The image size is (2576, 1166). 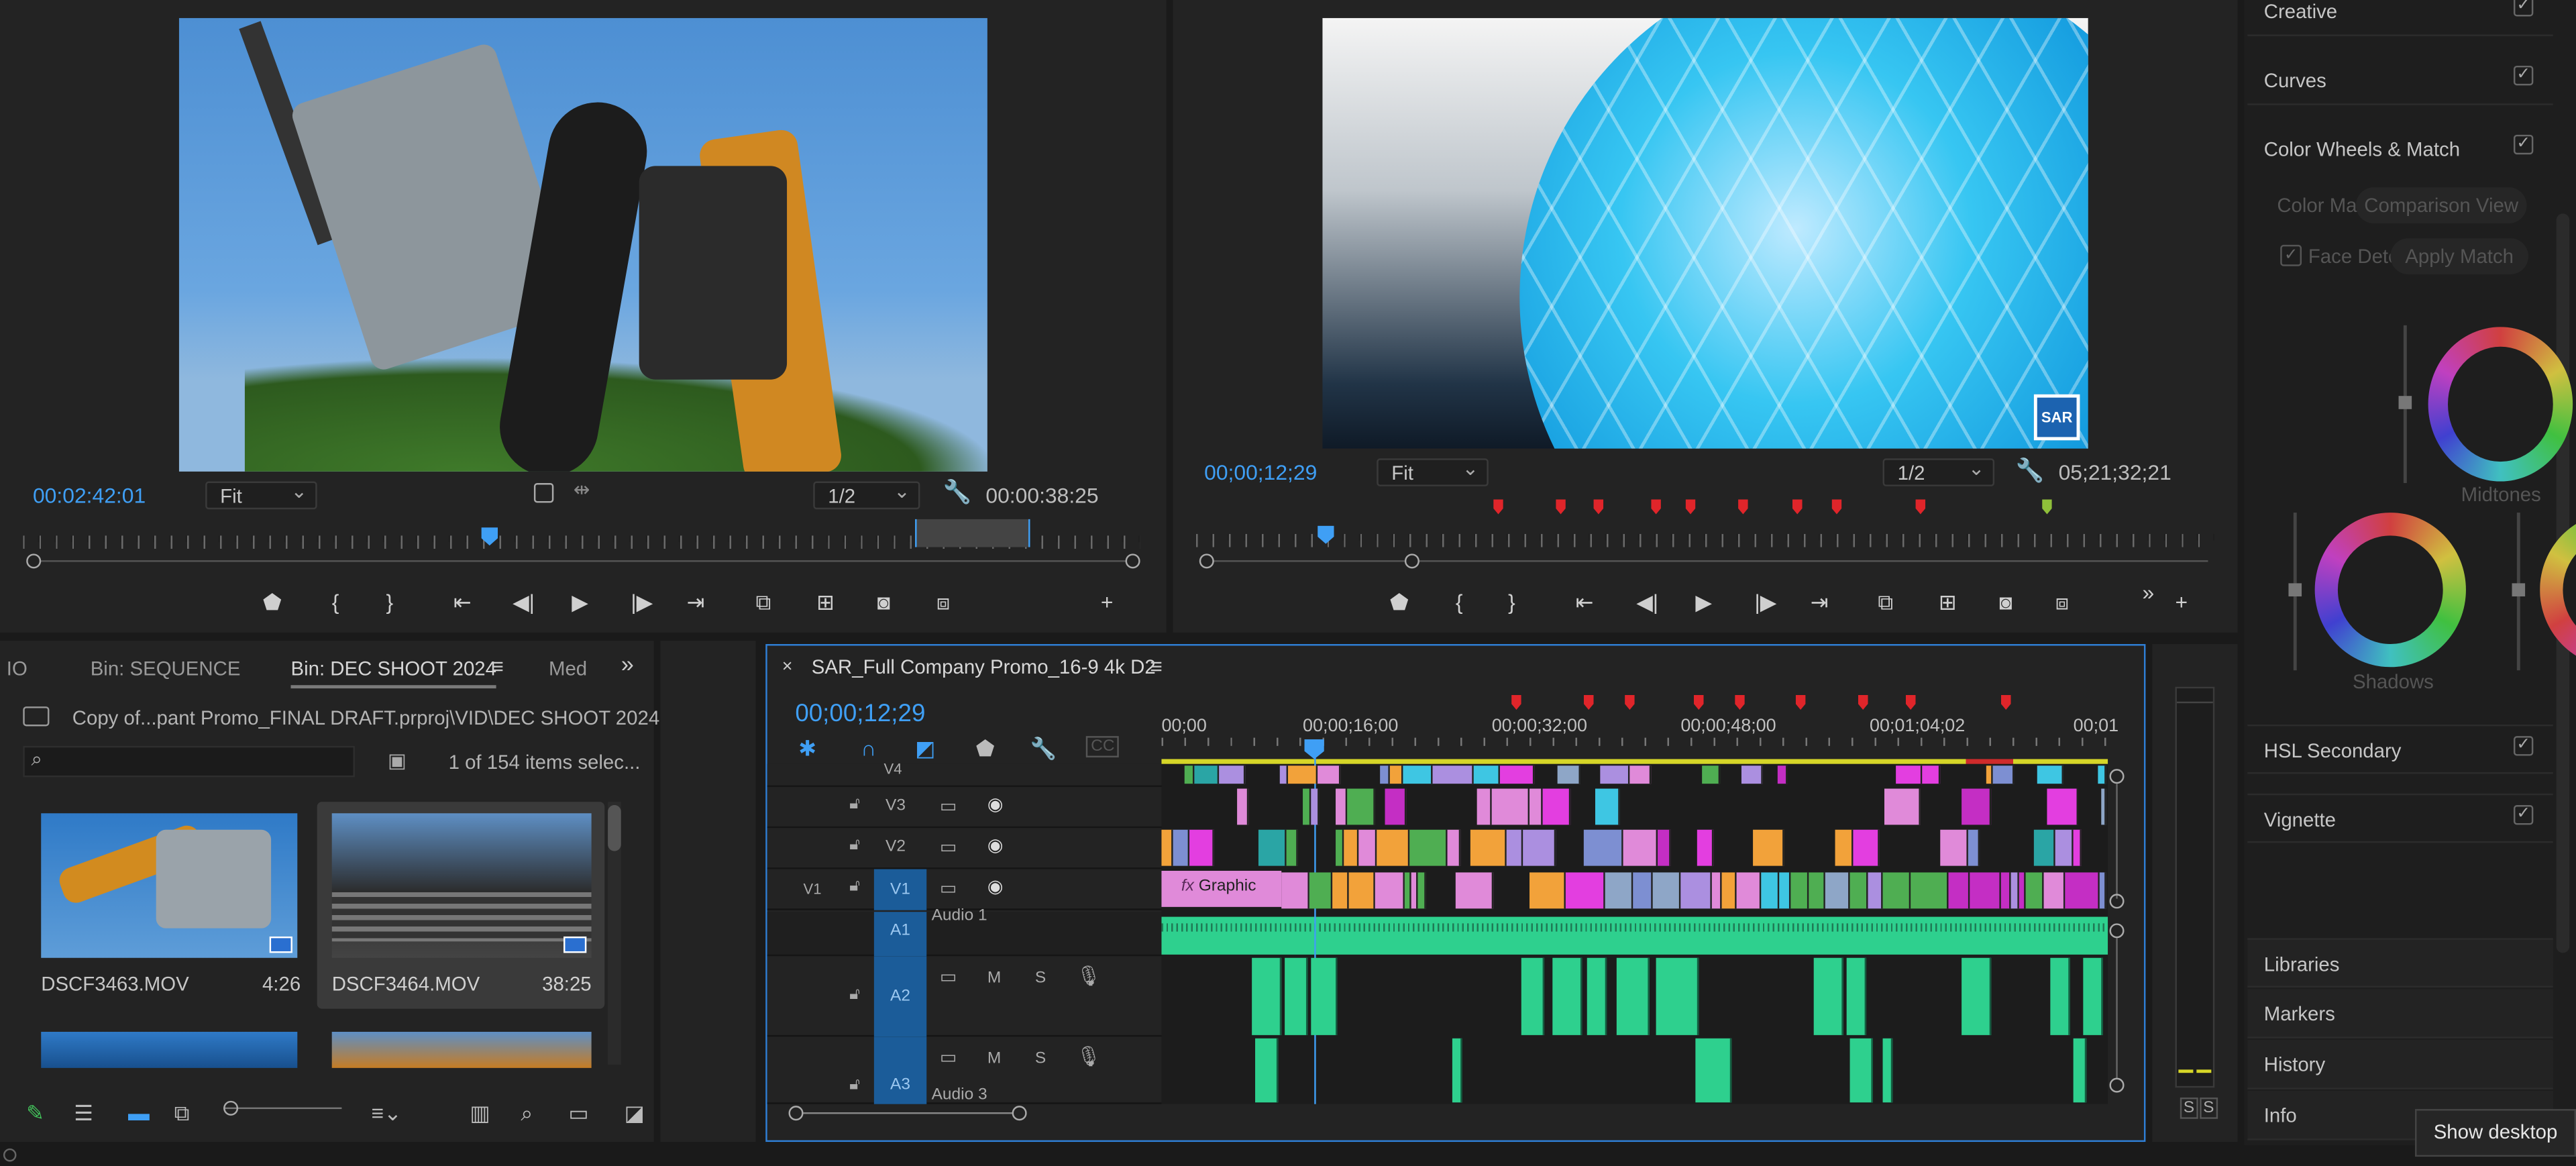 I want to click on program-fit-dropdown: Fit, so click(x=1433, y=471).